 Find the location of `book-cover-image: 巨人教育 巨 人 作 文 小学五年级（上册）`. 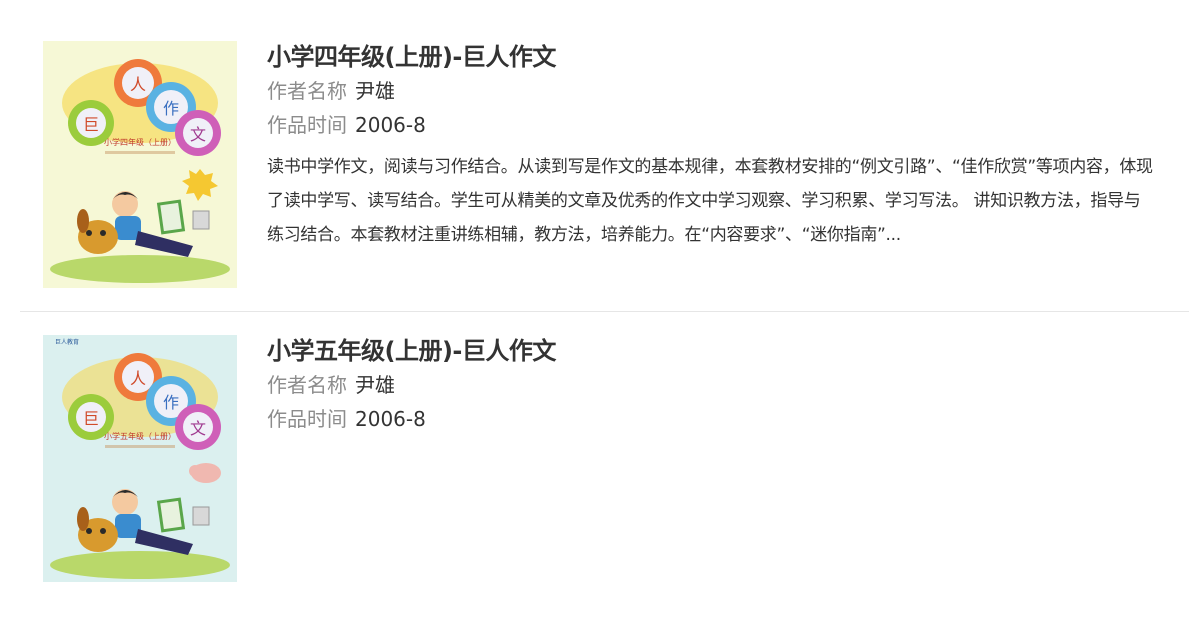

book-cover-image: 巨人教育 巨 人 作 文 小学五年级（上册） is located at coordinates (140, 458).